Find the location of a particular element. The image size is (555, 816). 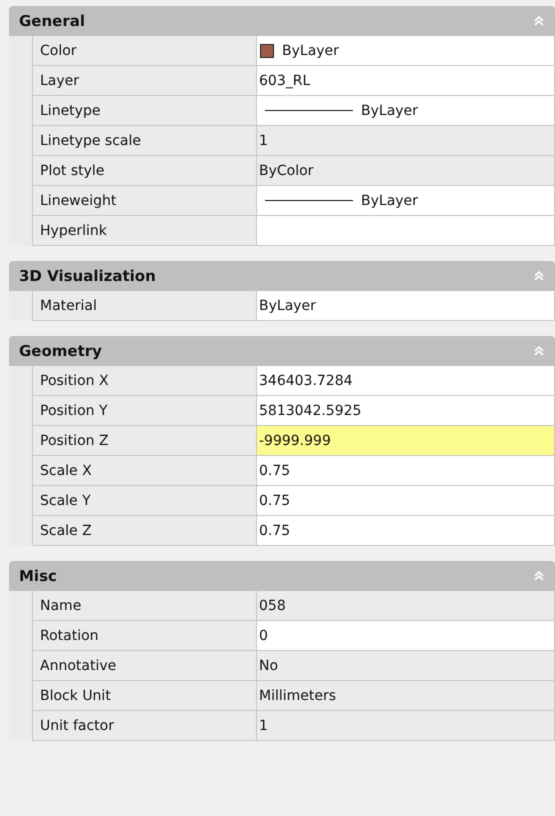

property-label: Linetype scale is located at coordinates (145, 141).